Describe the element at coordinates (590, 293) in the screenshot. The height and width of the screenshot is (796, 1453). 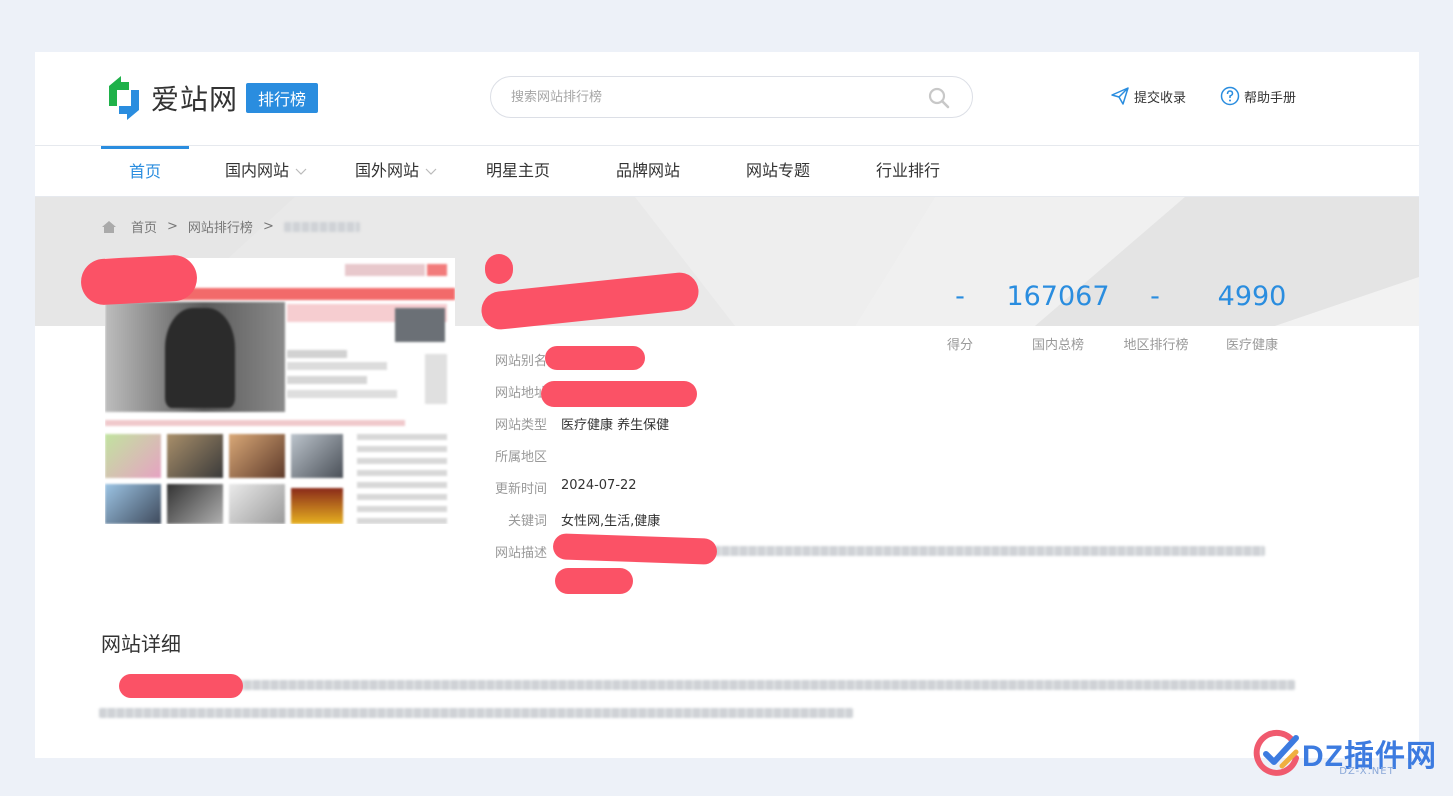
I see `site-title-redacted` at that location.